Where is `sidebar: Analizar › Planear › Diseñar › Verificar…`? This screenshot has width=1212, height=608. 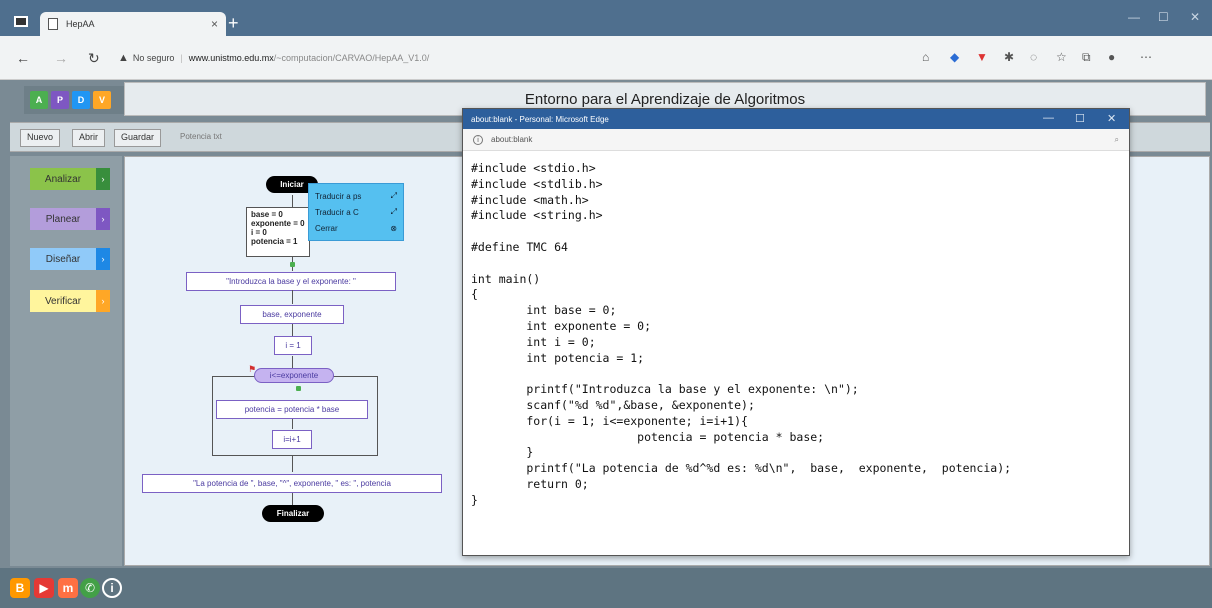
sidebar: Analizar › Planear › Diseñar › Verificar… is located at coordinates (66, 361).